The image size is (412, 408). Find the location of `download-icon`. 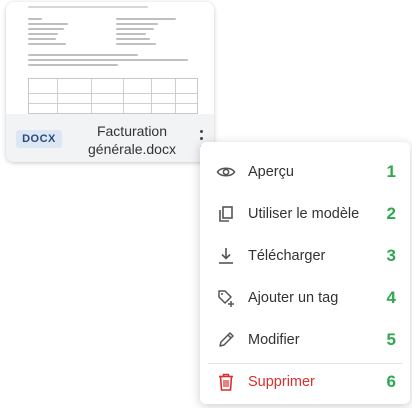

download-icon is located at coordinates (226, 256).